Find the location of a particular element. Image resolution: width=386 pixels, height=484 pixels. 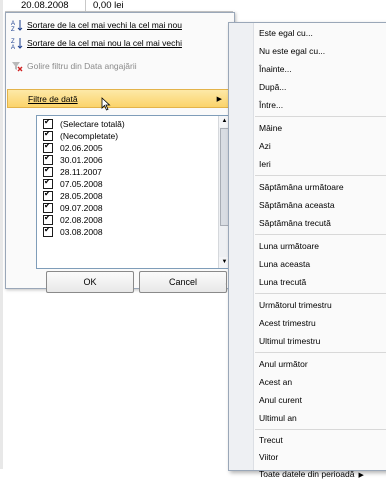

list-item: 02.08.2008 is located at coordinates (73, 219).